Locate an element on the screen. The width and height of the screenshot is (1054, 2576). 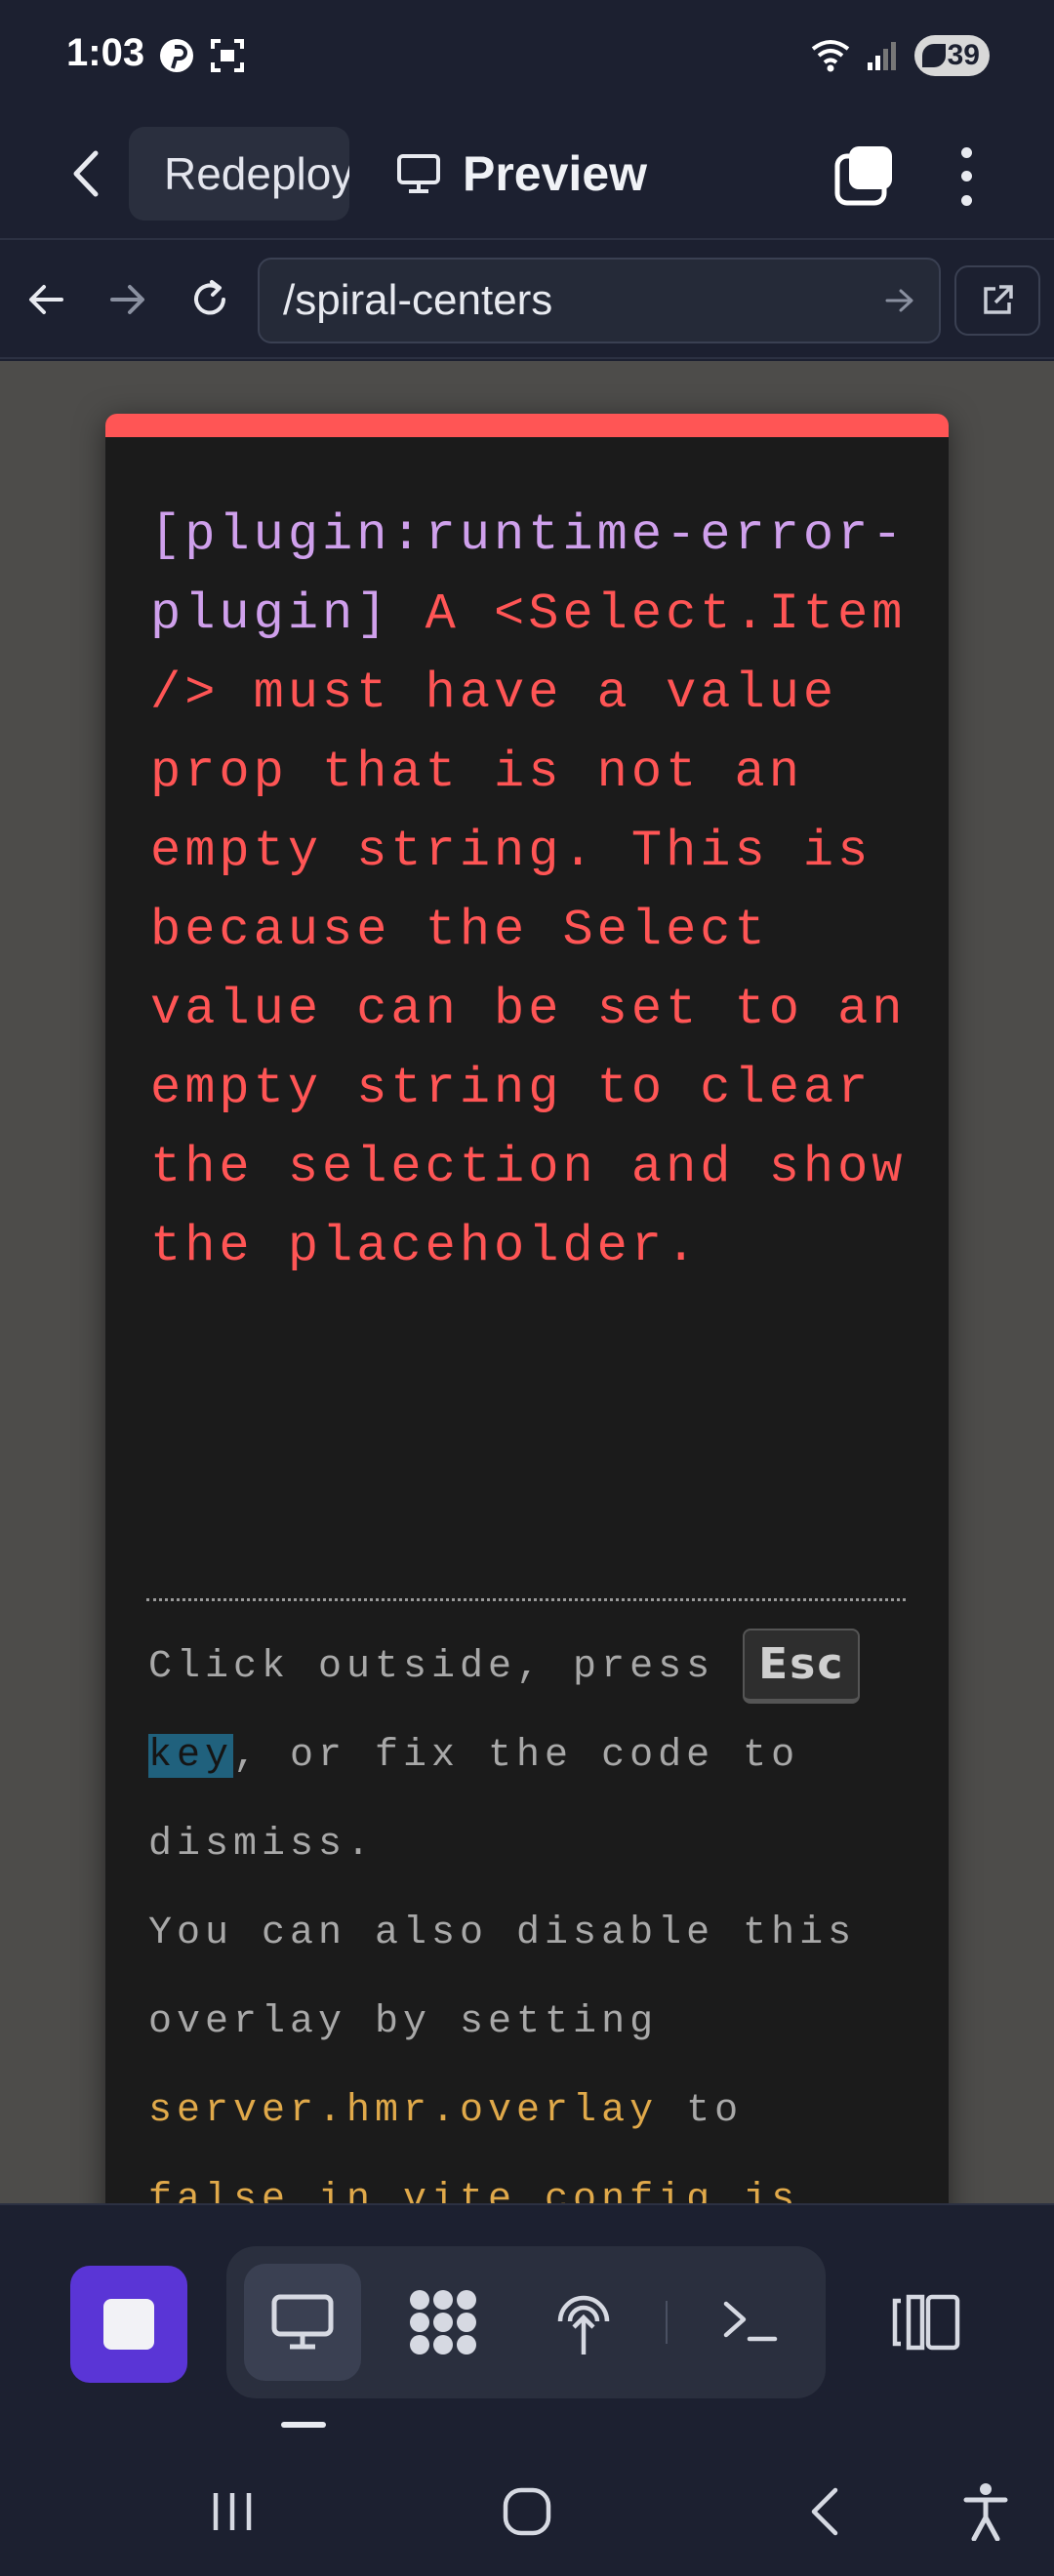
status-time: 1:03 is located at coordinates (105, 52).